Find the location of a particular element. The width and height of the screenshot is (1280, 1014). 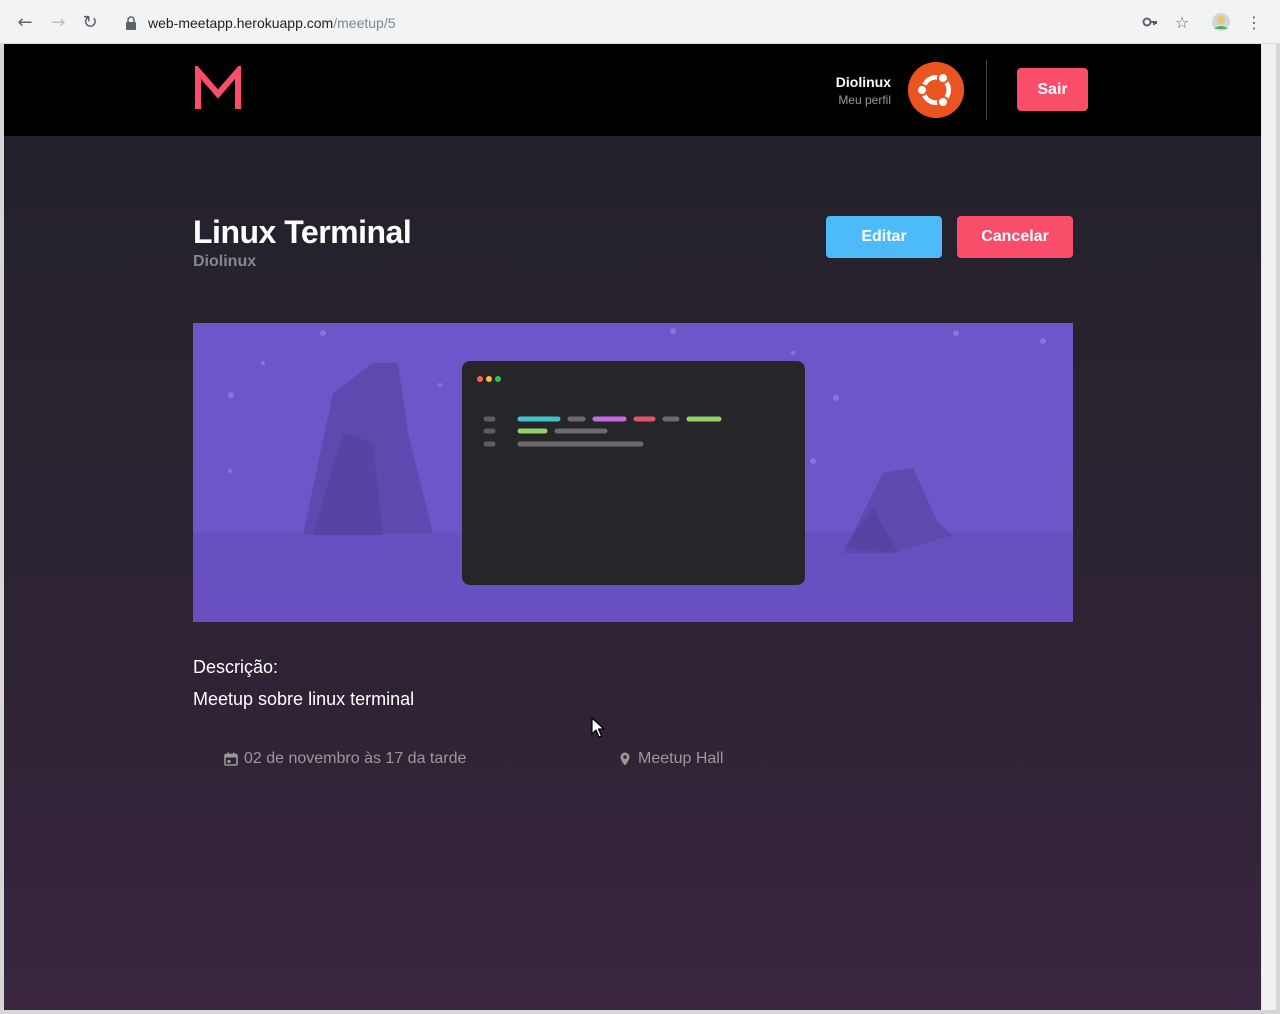

user-name: Diolinux is located at coordinates (863, 82).